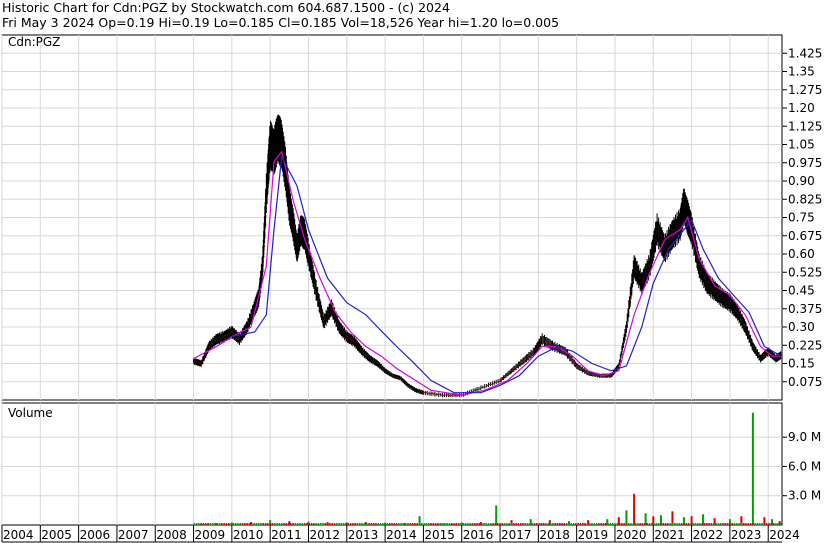 Image resolution: width=830 pixels, height=543 pixels. What do you see at coordinates (804, 437) in the screenshot?
I see `volume-tick-label-9.0 M: 9.0 M` at bounding box center [804, 437].